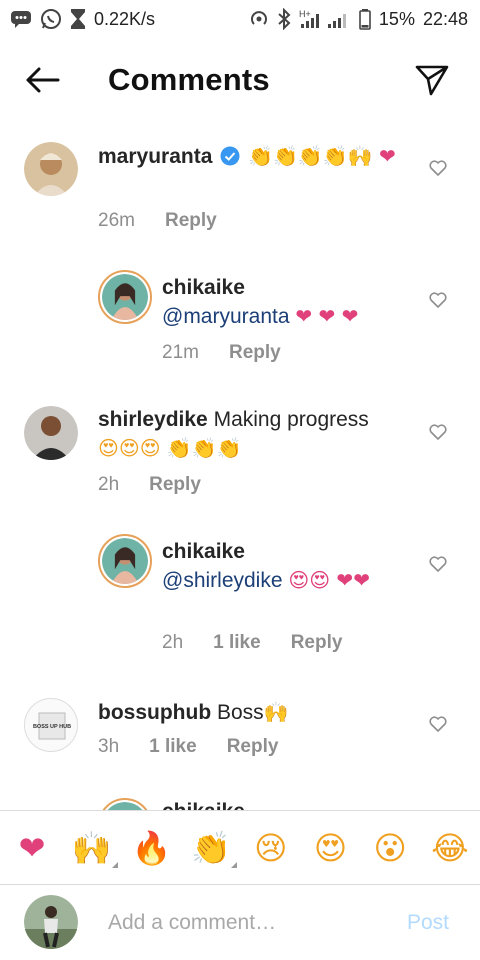 The height and width of the screenshot is (960, 480). I want to click on status-bar: 0.22K/s H+ 15% 22:48, so click(240, 19).